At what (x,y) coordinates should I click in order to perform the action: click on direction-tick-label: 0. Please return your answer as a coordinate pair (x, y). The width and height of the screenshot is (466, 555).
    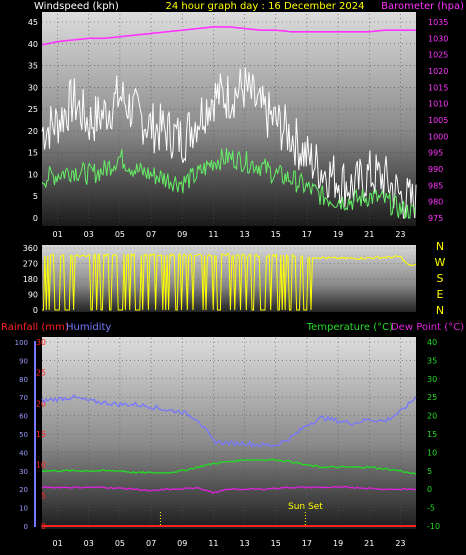
    Looking at the image, I should click on (35, 310).